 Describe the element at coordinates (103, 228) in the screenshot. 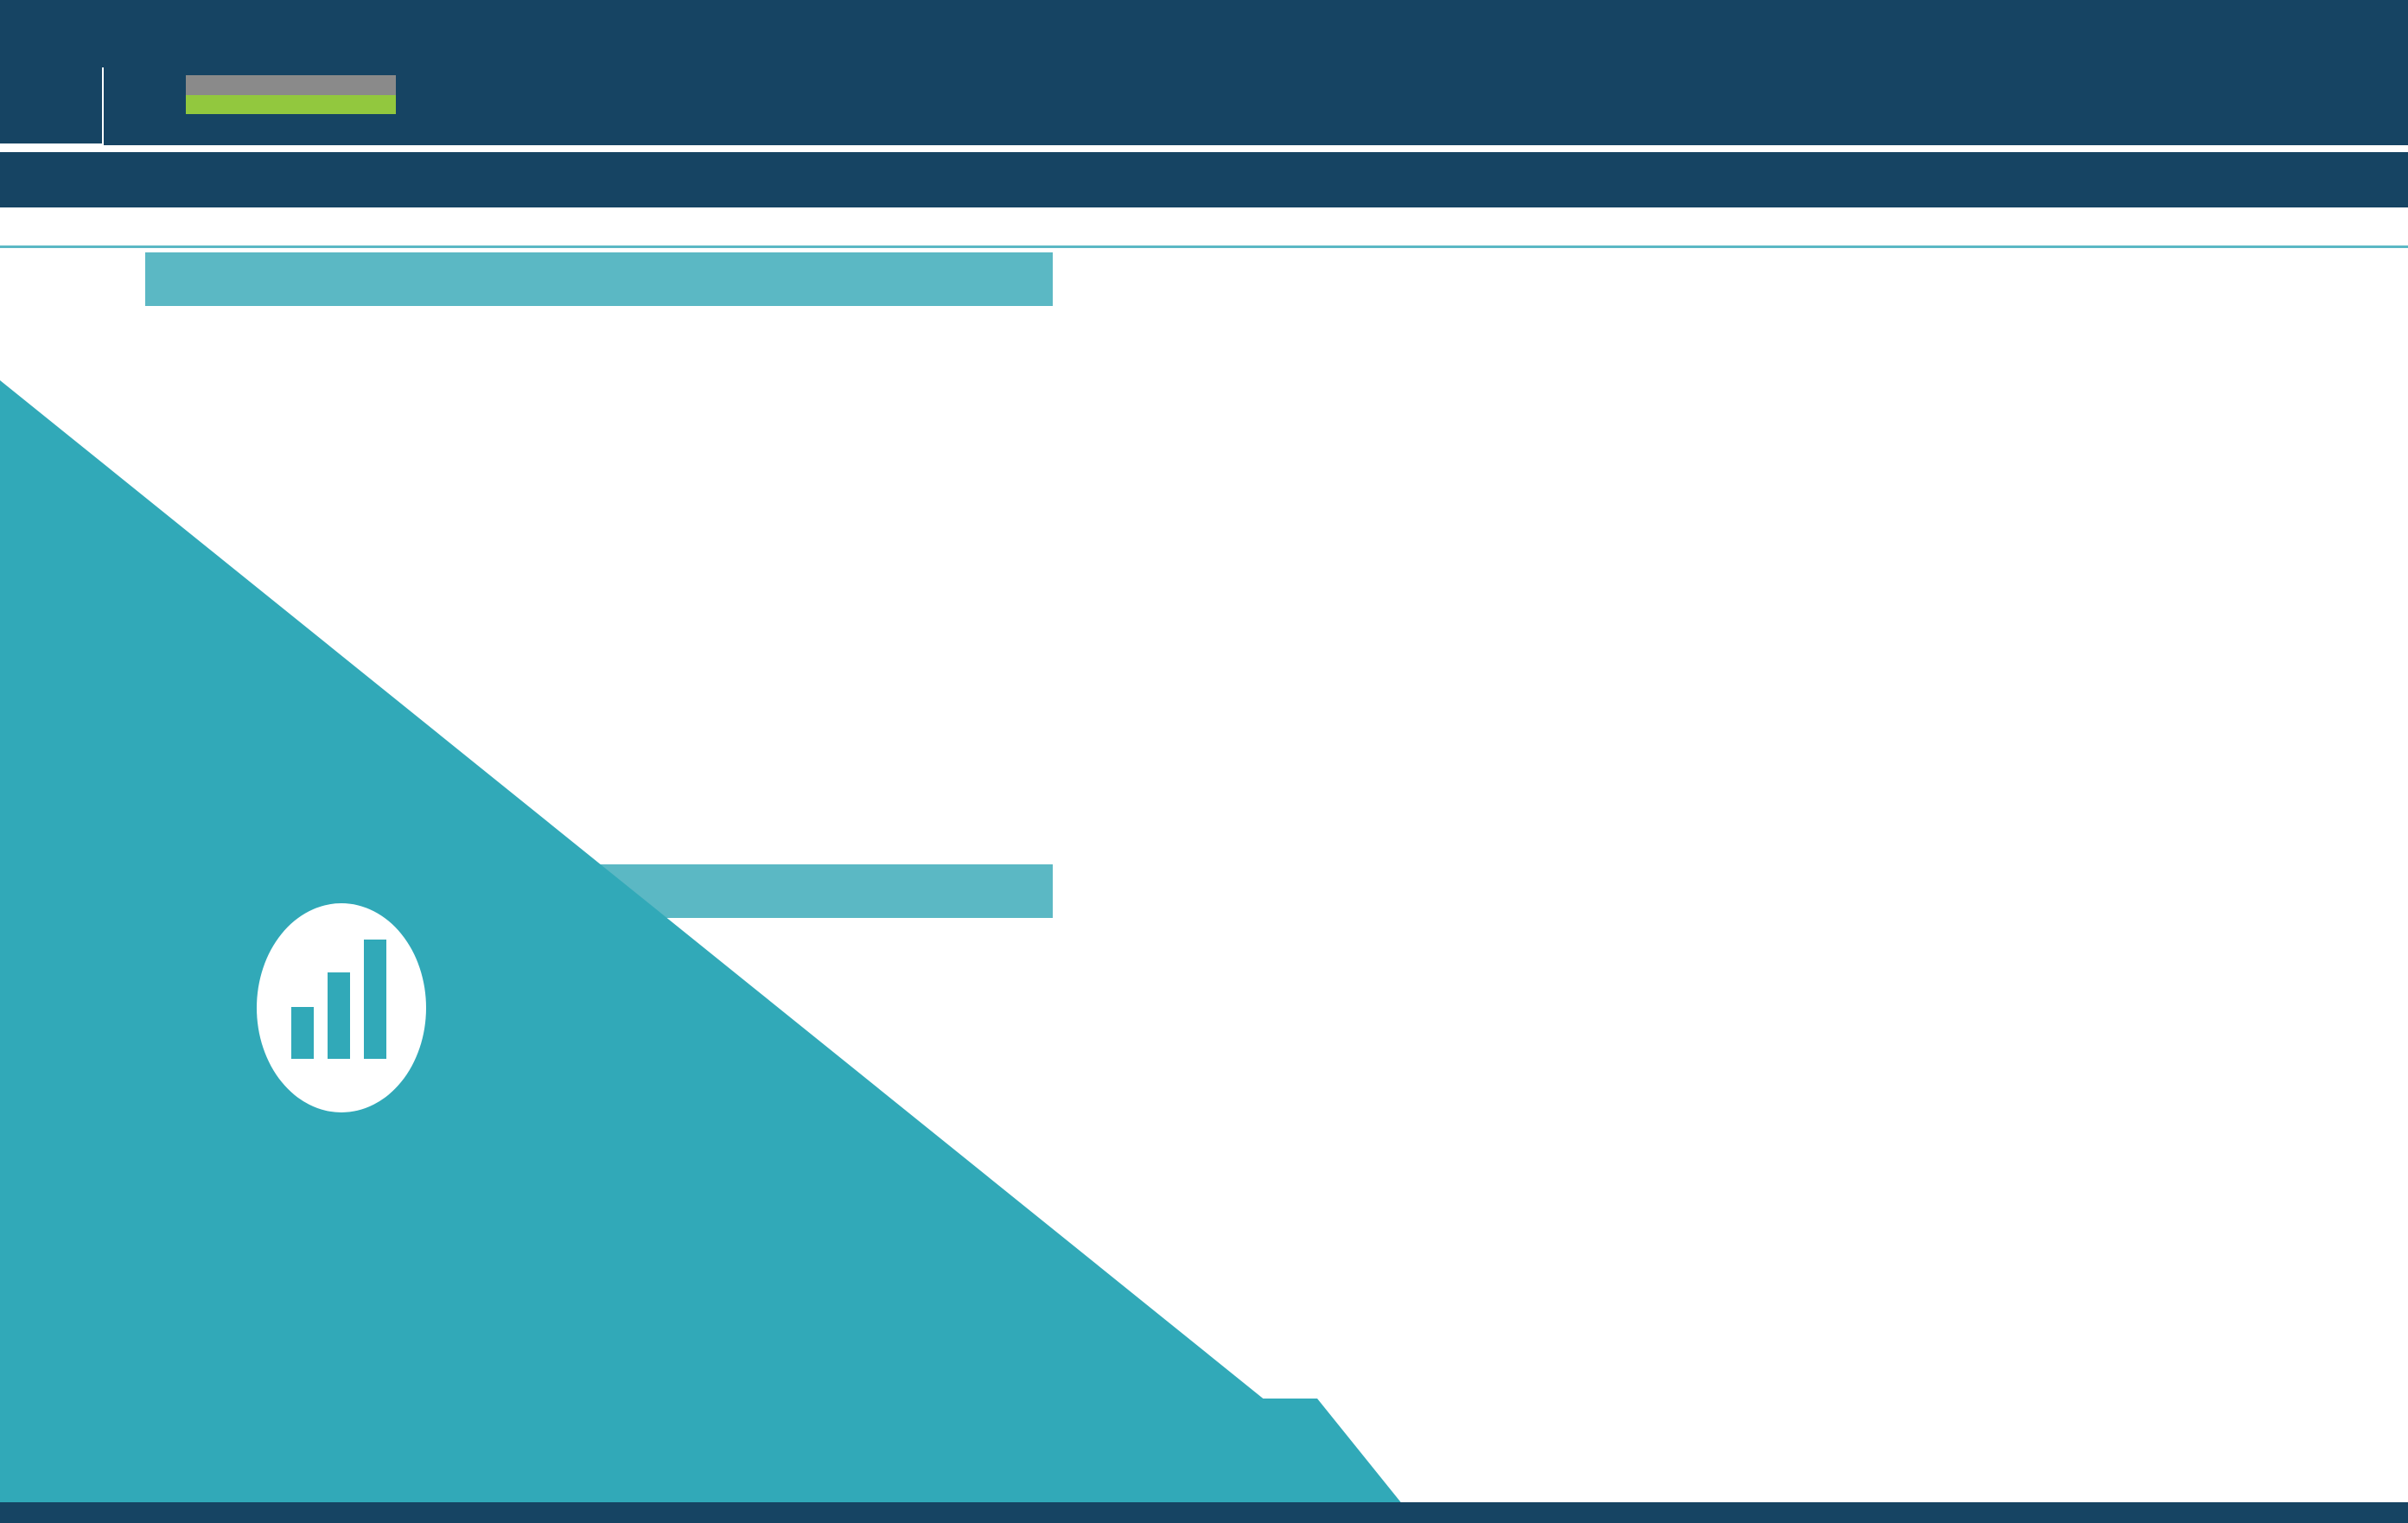

I see `section-heading` at that location.